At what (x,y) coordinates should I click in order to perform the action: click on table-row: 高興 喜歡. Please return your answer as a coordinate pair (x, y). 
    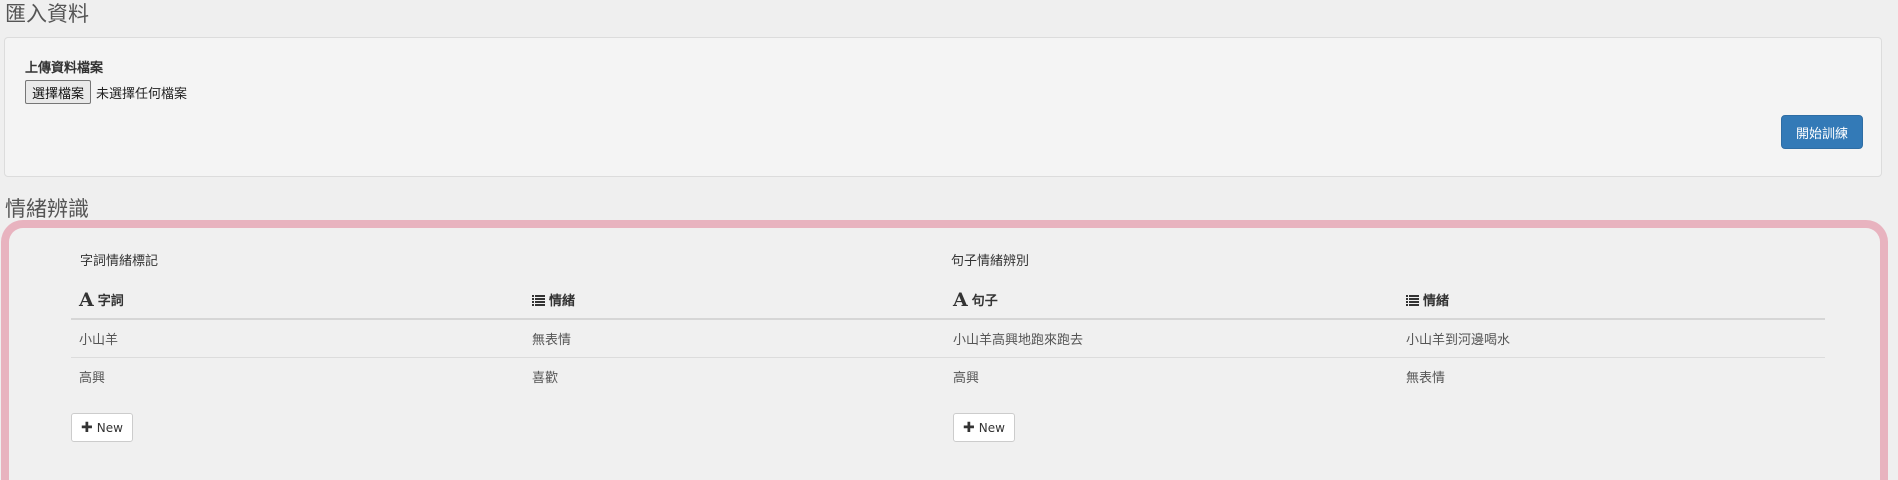
    Looking at the image, I should click on (508, 377).